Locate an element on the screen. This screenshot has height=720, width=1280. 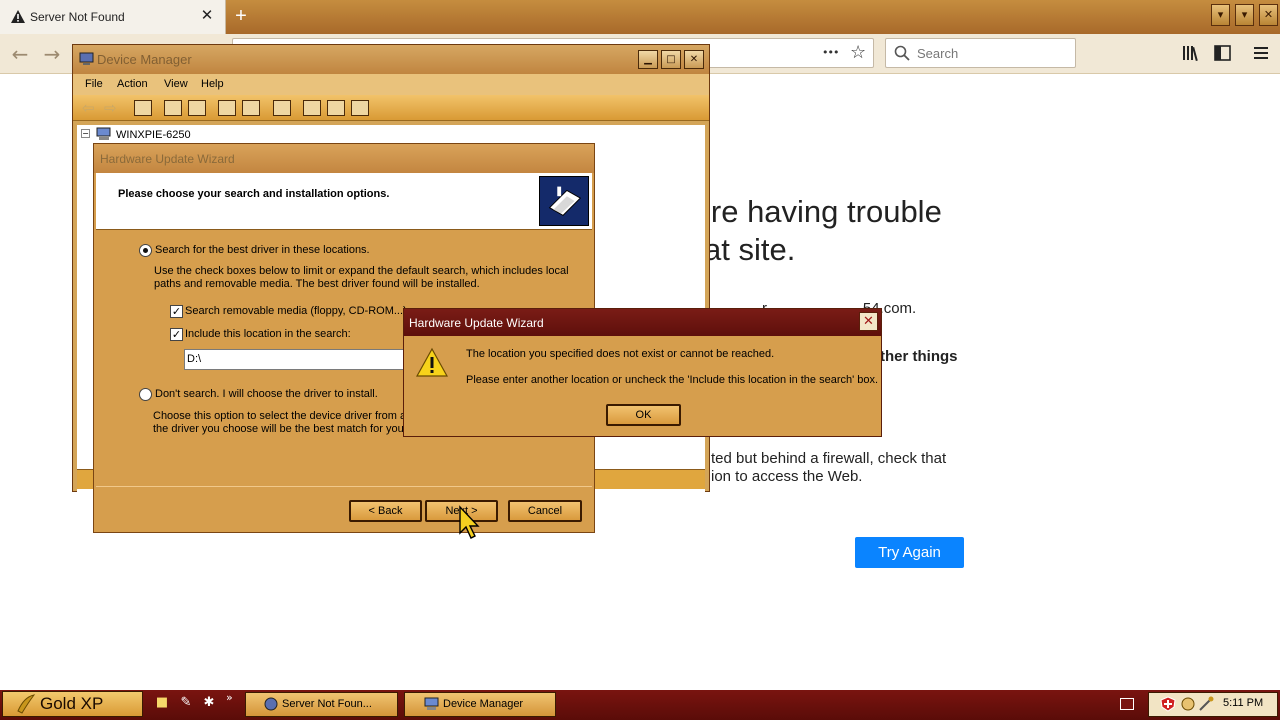
tools-icon is located at coordinates (1207, 704).